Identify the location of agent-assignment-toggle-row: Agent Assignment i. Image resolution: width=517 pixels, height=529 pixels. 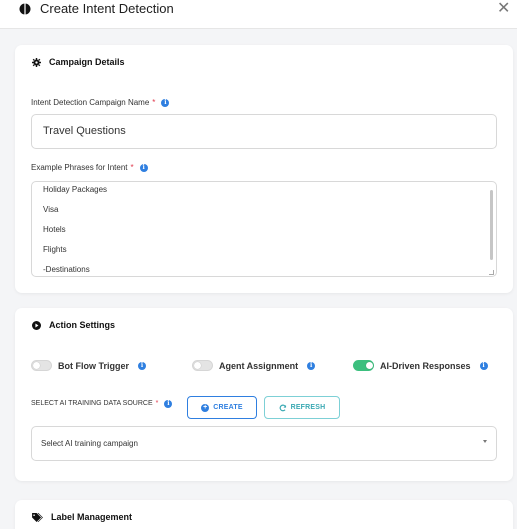
(254, 365).